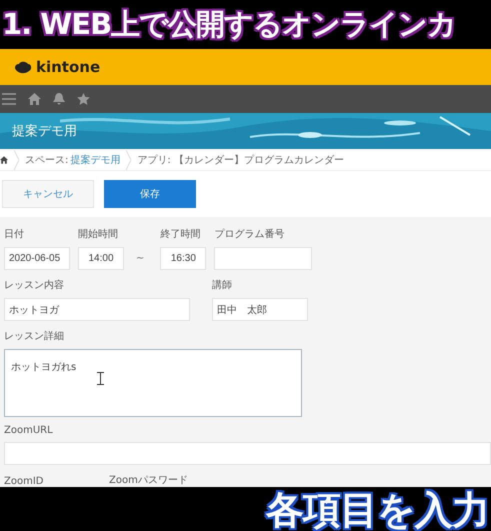  I want to click on input-field: 14:00, so click(101, 258).